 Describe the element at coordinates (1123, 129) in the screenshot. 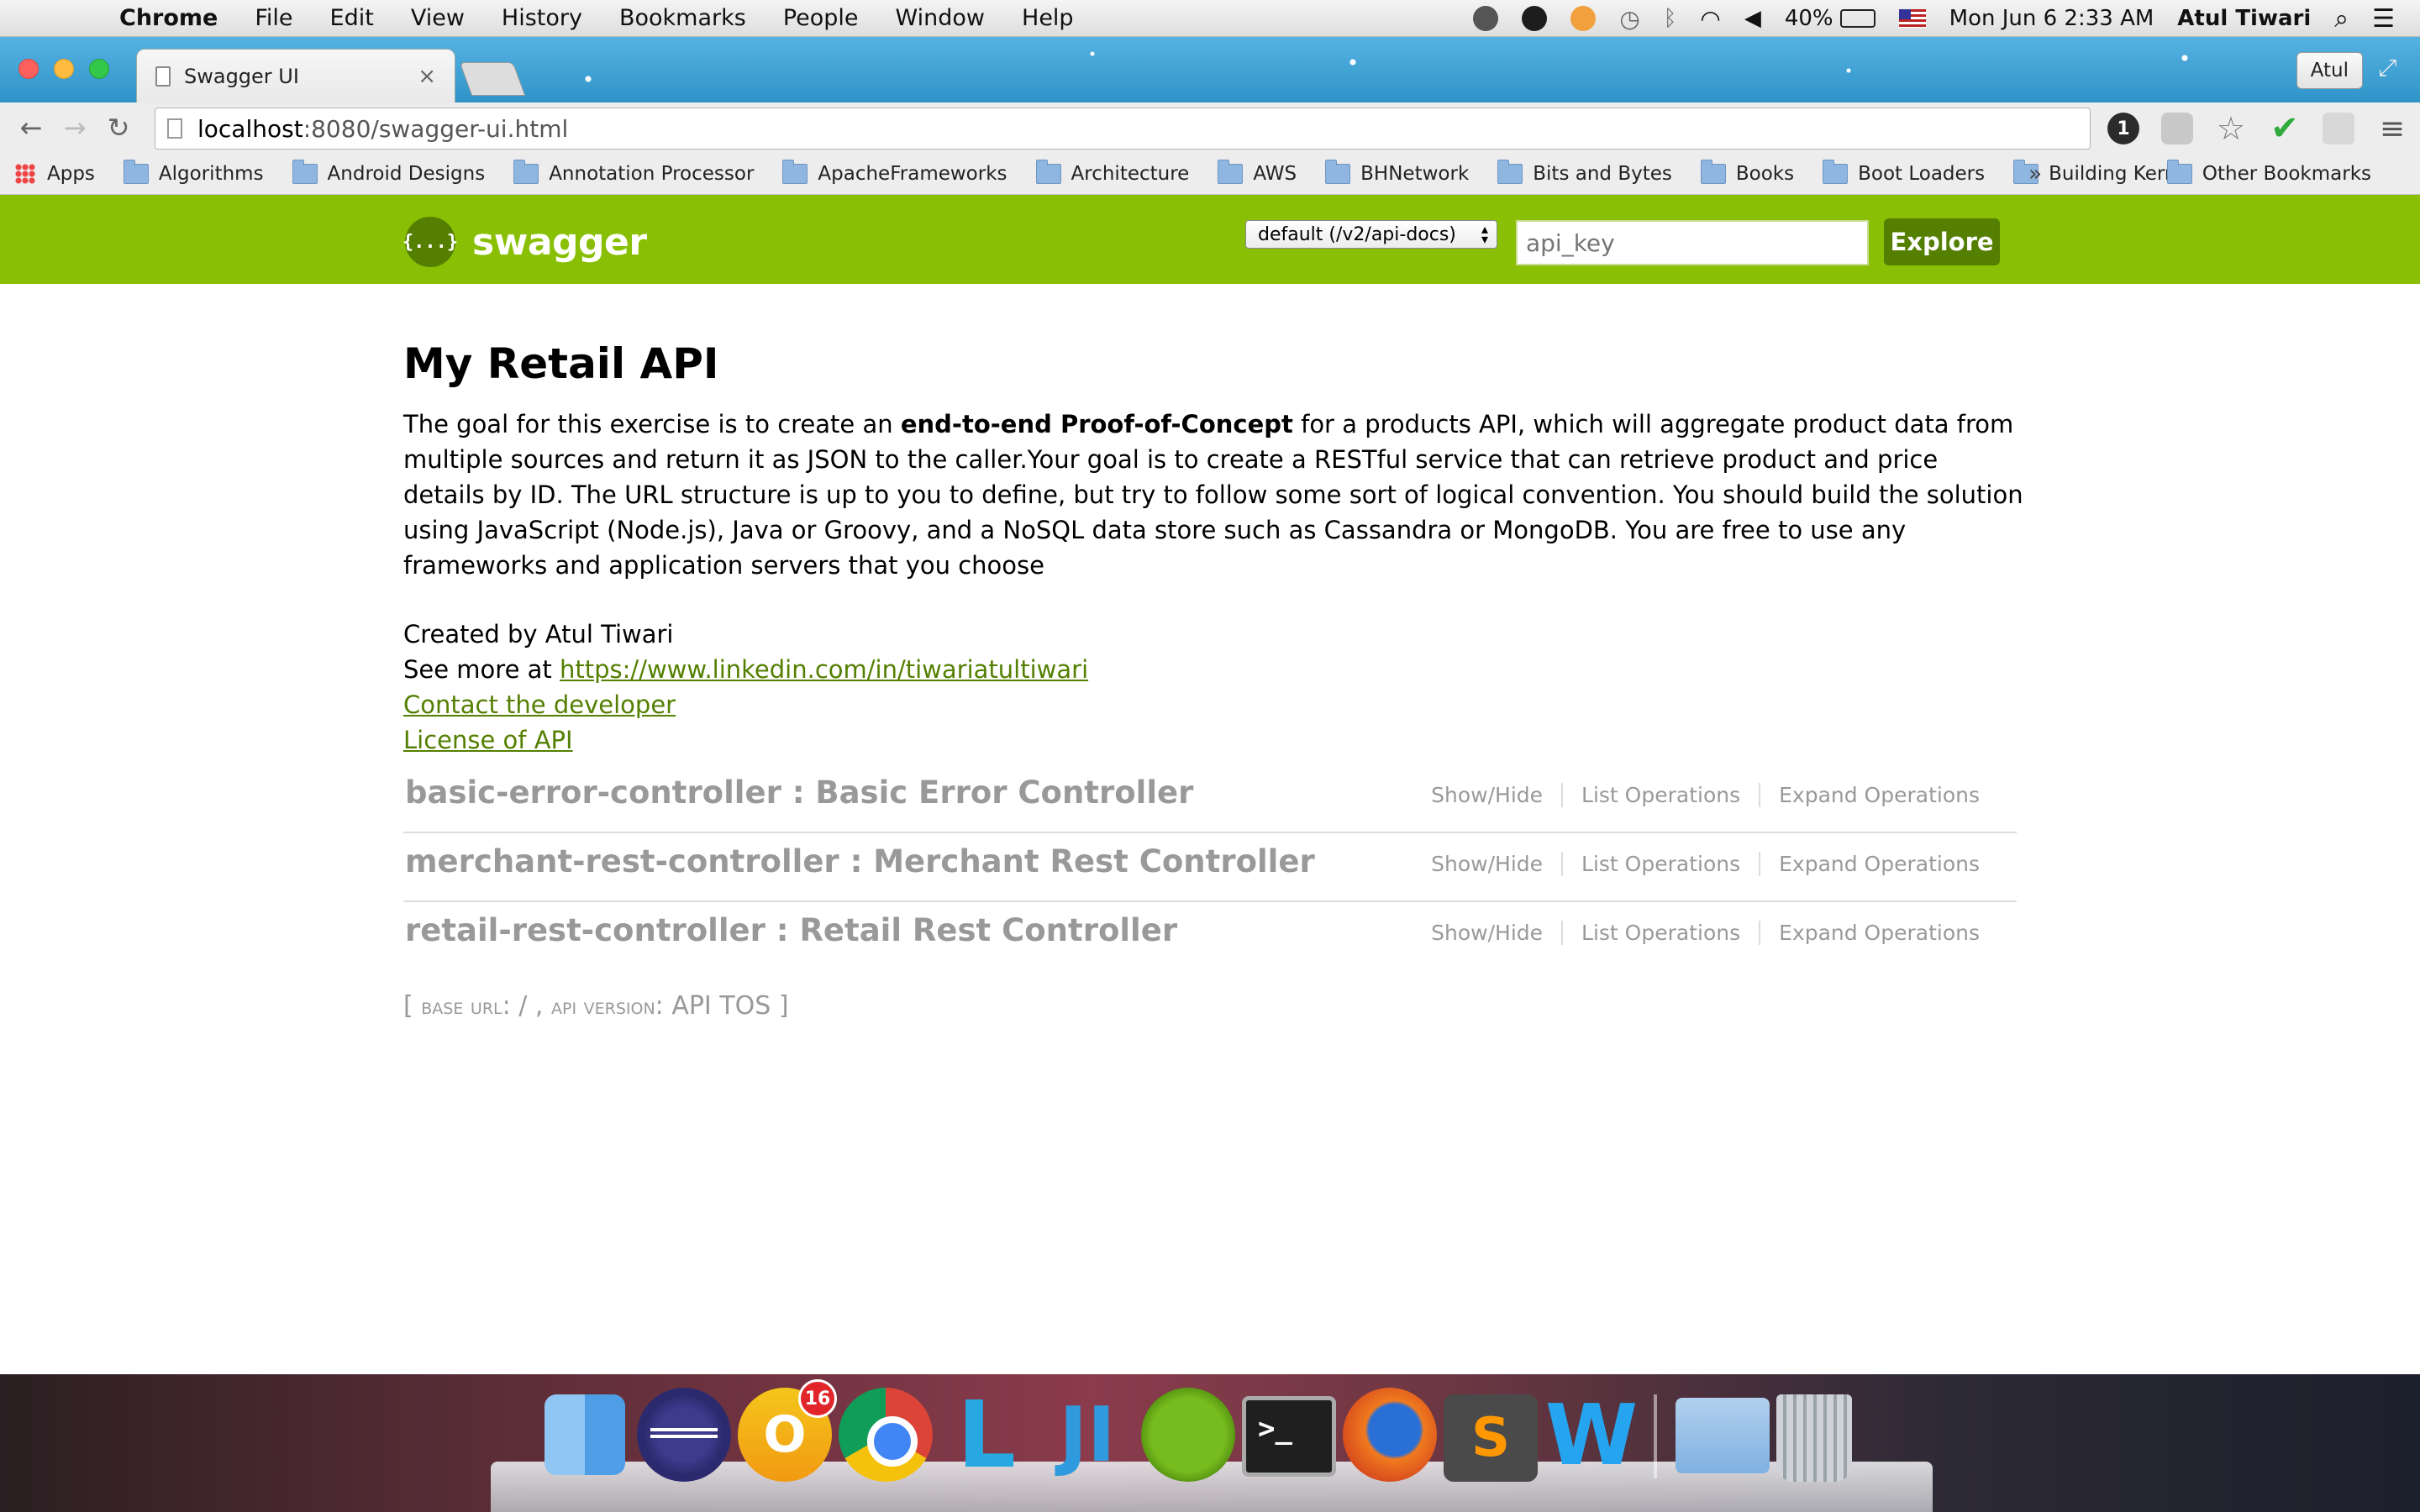

I see `address-bar: localhost:8080/swagger-ui.html` at that location.